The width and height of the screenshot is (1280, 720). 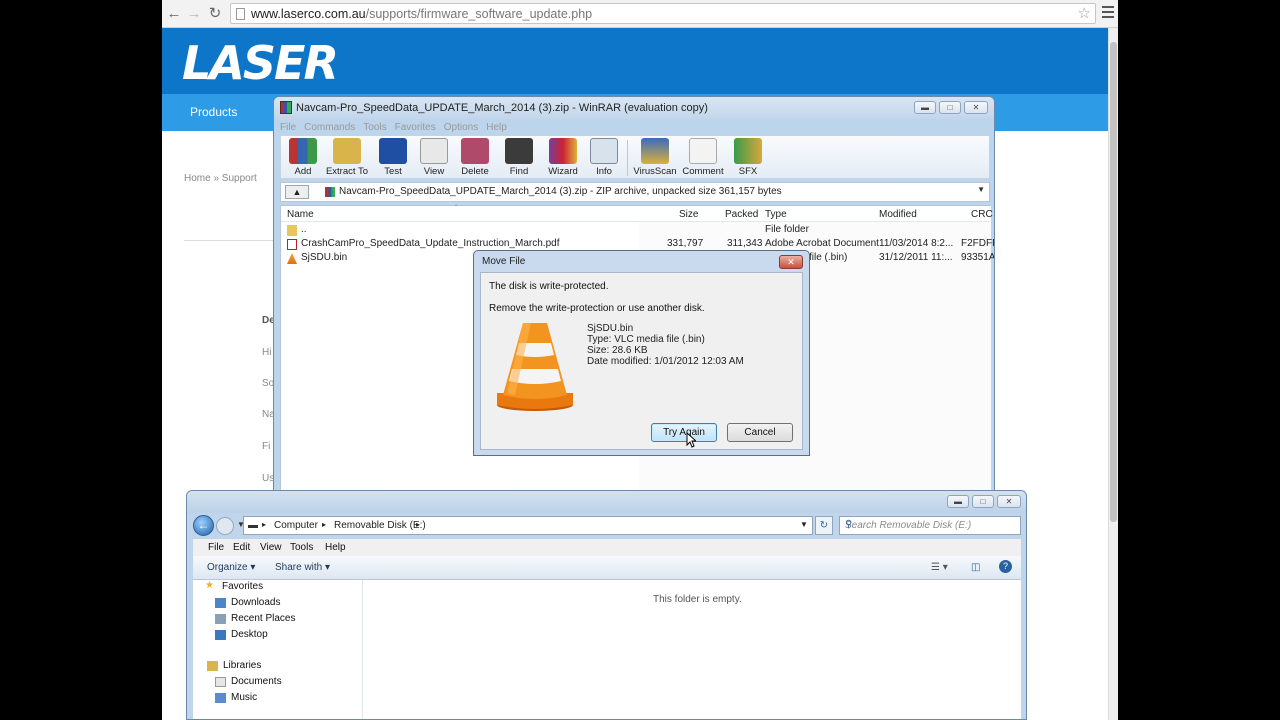 What do you see at coordinates (241, 547) in the screenshot?
I see `menu-edit: Edit` at bounding box center [241, 547].